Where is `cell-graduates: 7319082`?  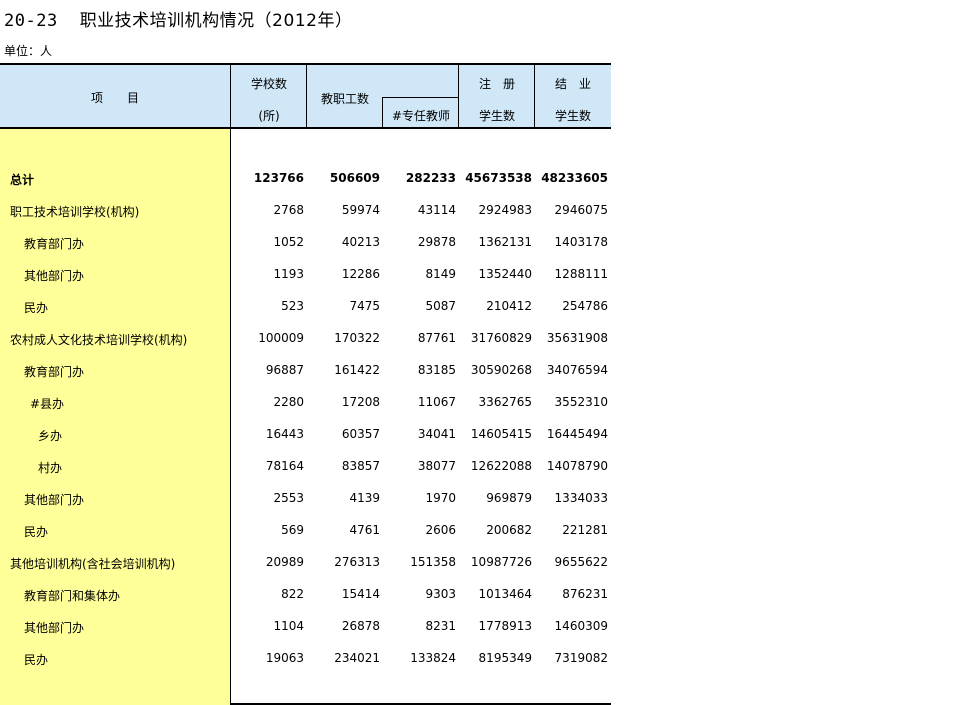
cell-graduates: 7319082 is located at coordinates (581, 658).